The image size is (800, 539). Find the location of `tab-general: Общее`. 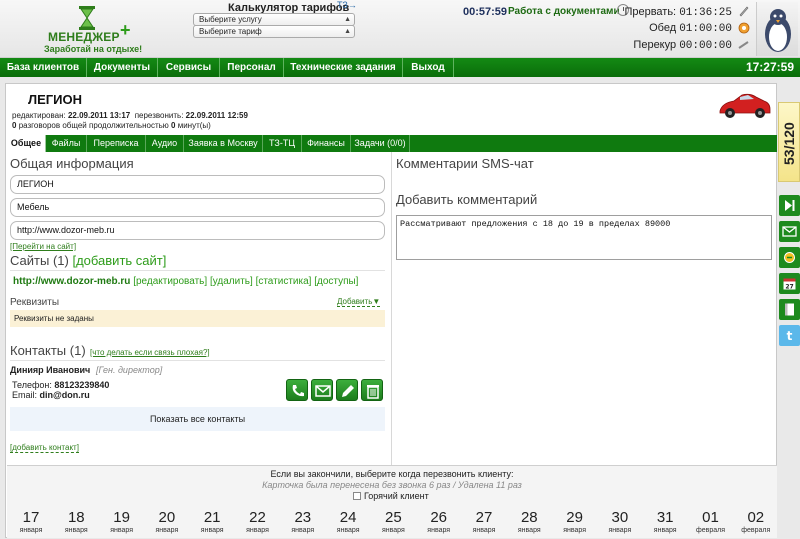

tab-general: Общее is located at coordinates (26, 143).